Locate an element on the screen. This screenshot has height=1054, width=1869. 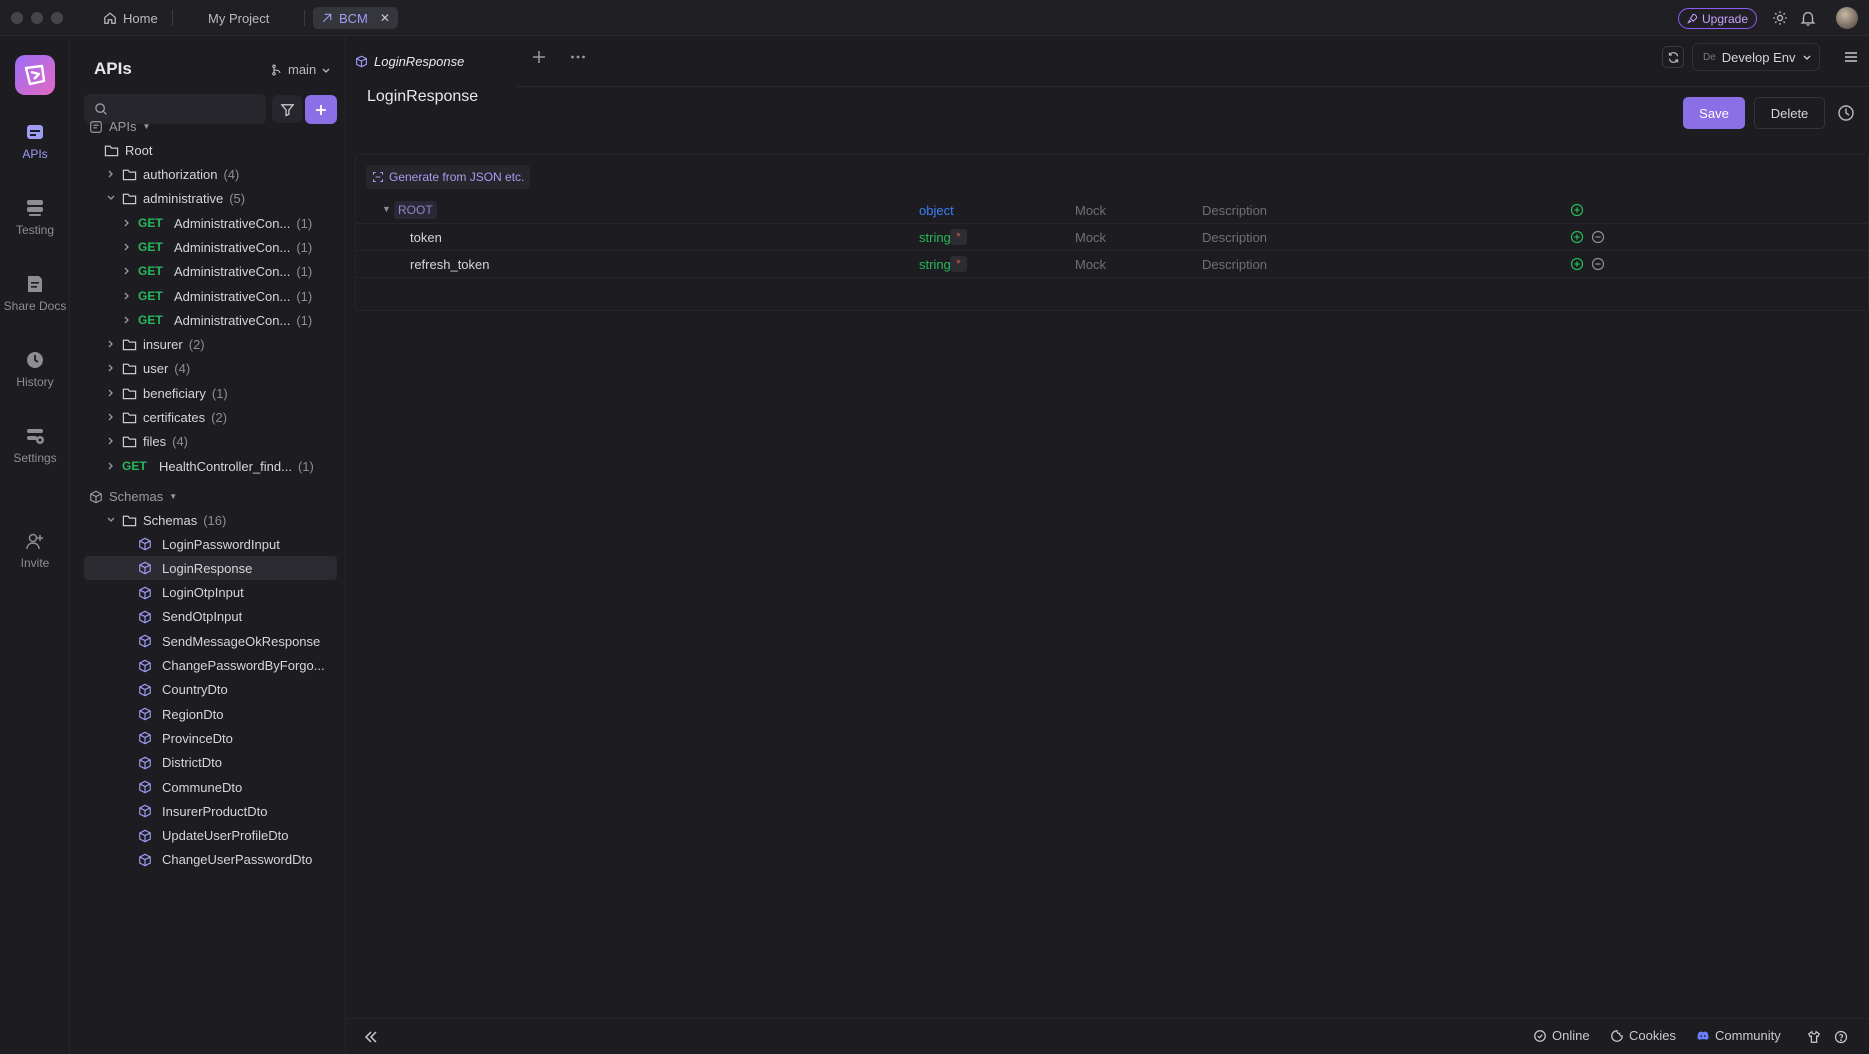
folder-beneficiary: beneficiary (1) is located at coordinates (166, 393).